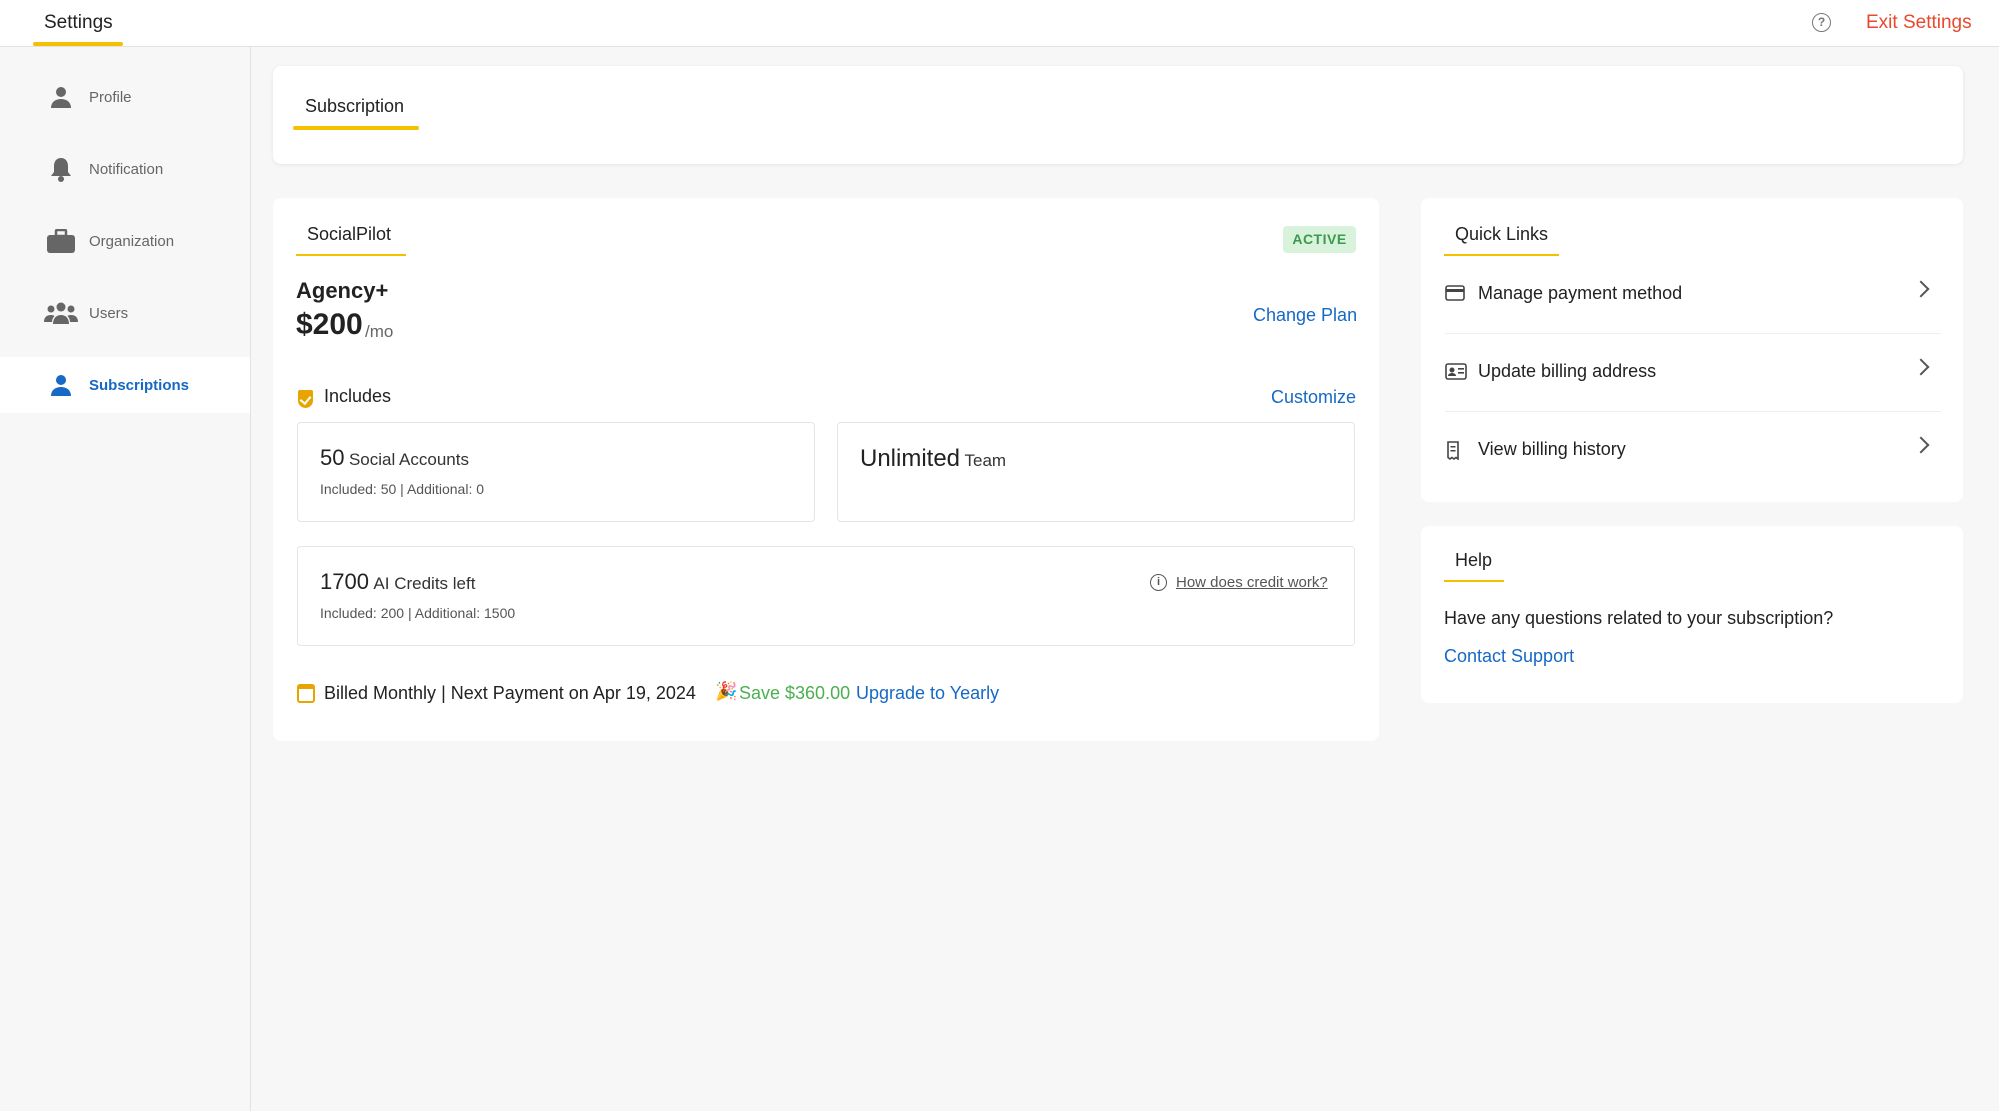 The height and width of the screenshot is (1111, 1999). I want to click on includes-label: Includes, so click(358, 396).